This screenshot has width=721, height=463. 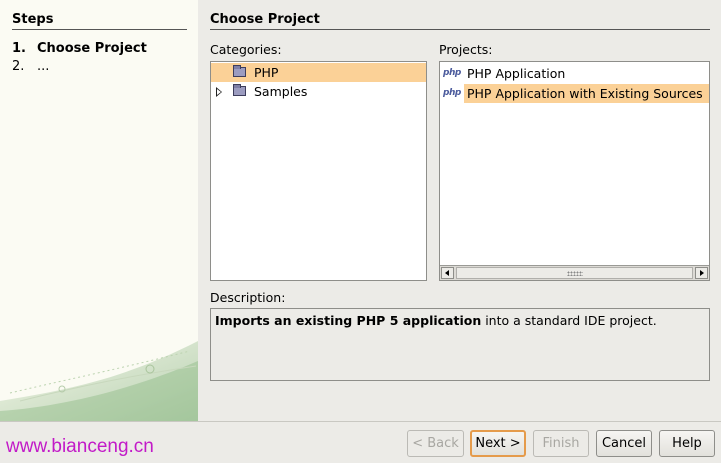 What do you see at coordinates (318, 91) in the screenshot?
I see `tree-item-samples: Samples` at bounding box center [318, 91].